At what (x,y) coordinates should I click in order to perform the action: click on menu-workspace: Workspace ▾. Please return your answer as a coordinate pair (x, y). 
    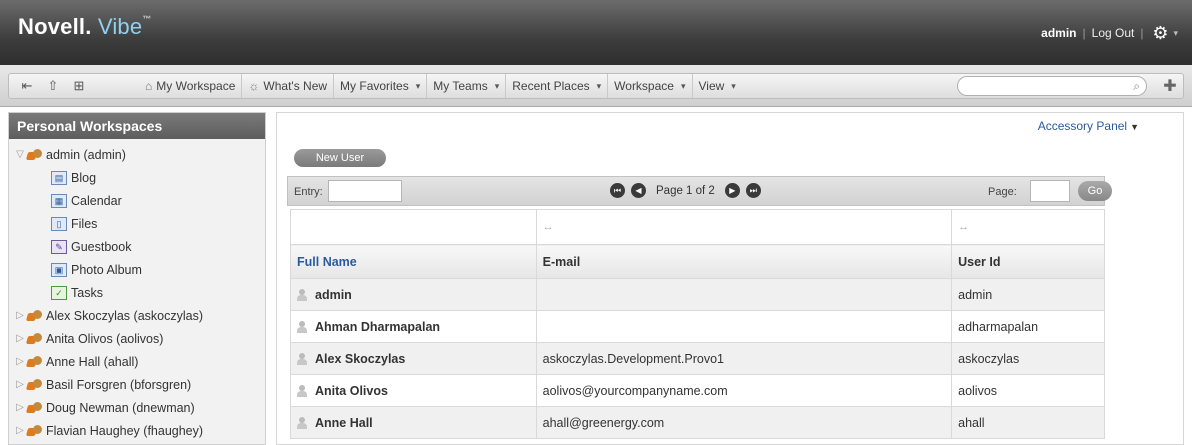
    Looking at the image, I should click on (650, 86).